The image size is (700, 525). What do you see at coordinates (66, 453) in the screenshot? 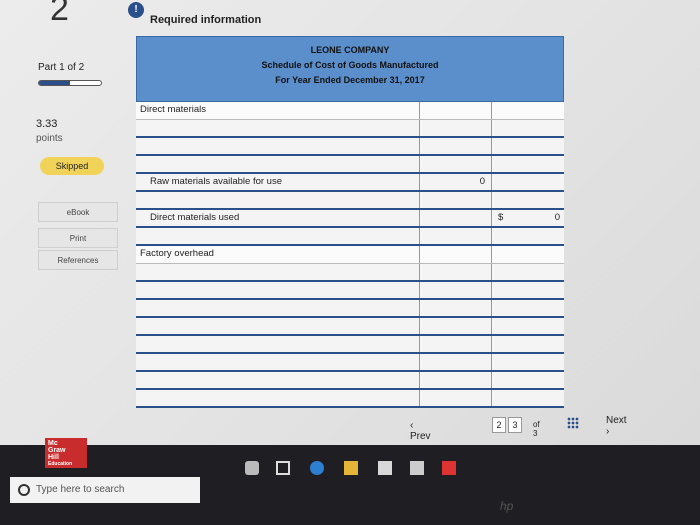
I see `mcgraw-hill-logo: Mc Graw Hill Education` at bounding box center [66, 453].